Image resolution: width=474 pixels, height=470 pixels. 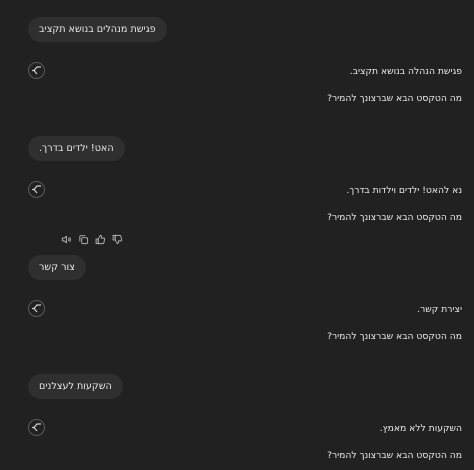 I want to click on user-message-bubble: השקעות לעצלנים, so click(x=75, y=386).